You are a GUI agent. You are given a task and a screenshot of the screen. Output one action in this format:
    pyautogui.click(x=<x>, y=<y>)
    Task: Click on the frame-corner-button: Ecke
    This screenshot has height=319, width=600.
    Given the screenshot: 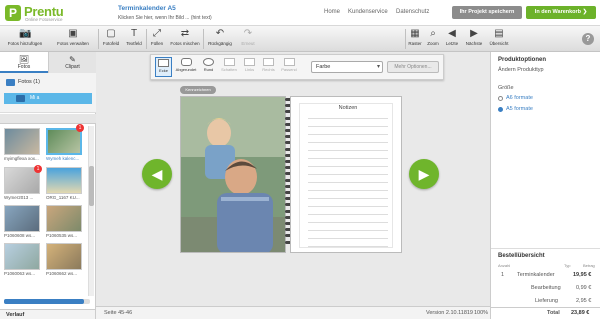 What is the action you would take?
    pyautogui.click(x=163, y=67)
    